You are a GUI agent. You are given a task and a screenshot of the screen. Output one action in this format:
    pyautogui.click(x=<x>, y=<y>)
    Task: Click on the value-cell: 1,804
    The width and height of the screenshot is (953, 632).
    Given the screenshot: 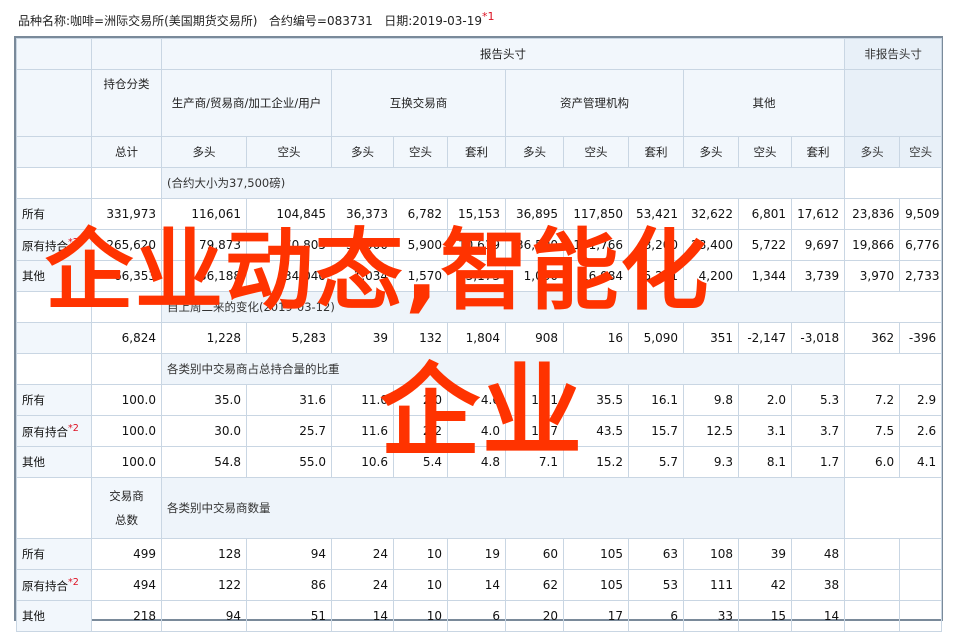 What is the action you would take?
    pyautogui.click(x=476, y=338)
    